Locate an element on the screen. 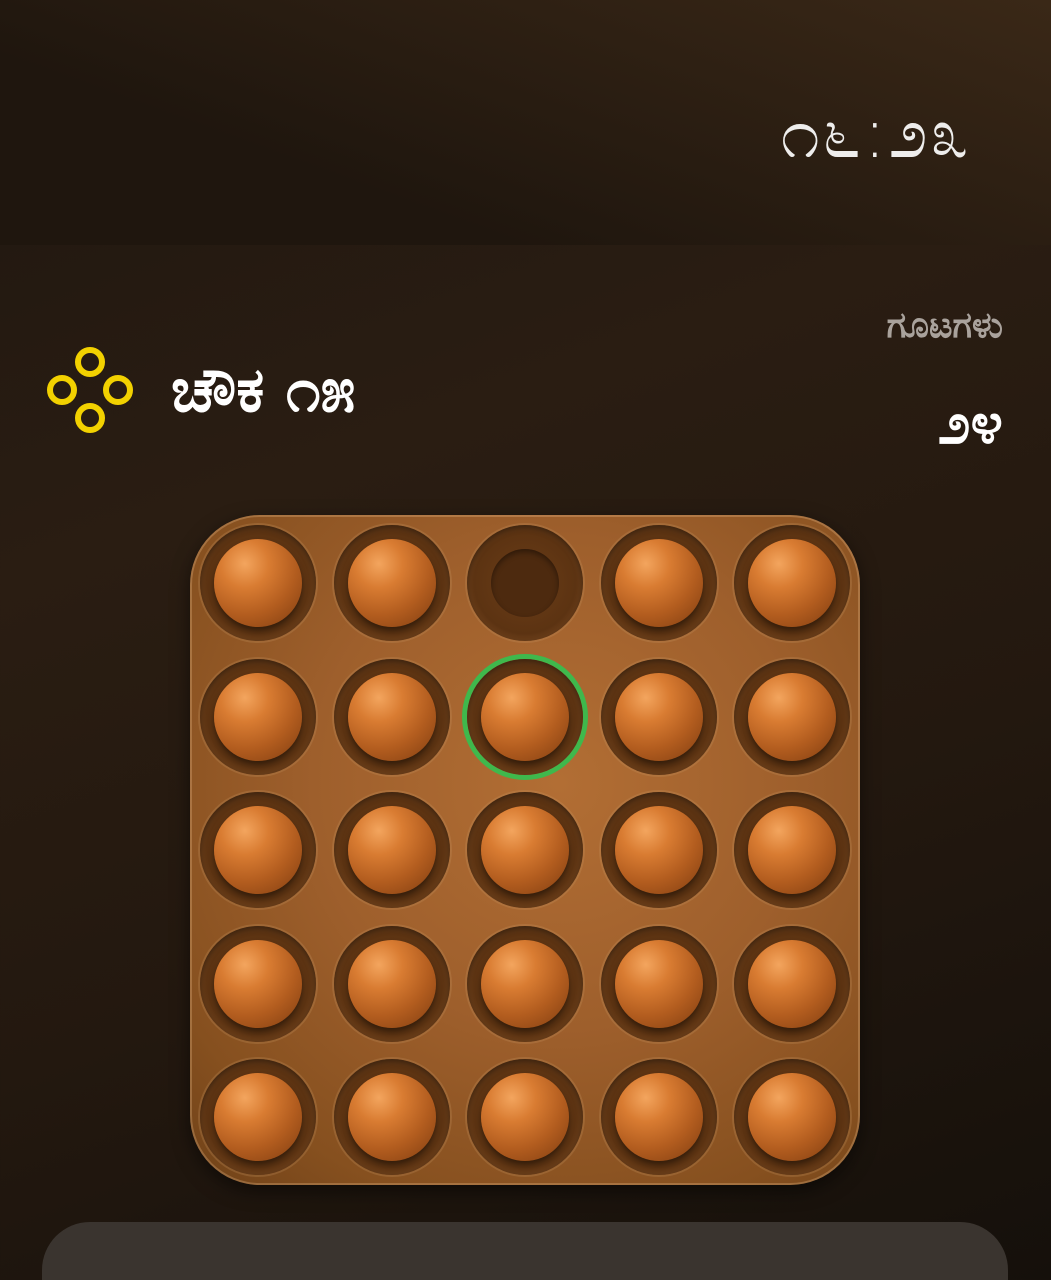  hole-cavity is located at coordinates (525, 583).